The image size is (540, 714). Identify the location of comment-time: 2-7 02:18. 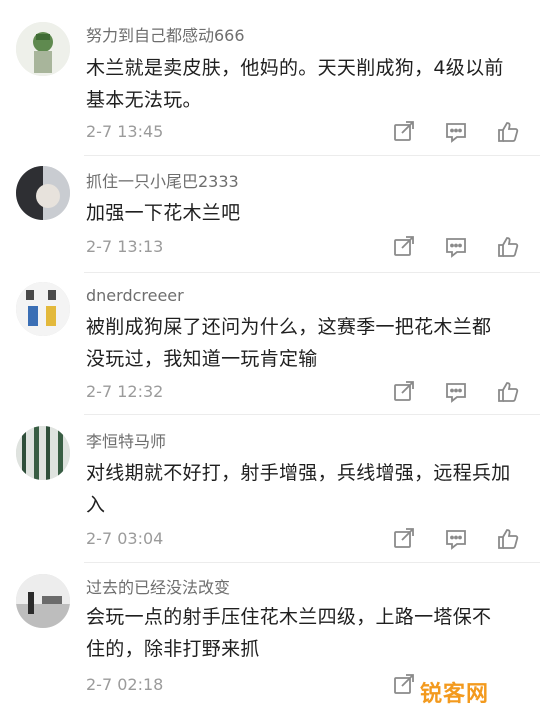
(125, 684).